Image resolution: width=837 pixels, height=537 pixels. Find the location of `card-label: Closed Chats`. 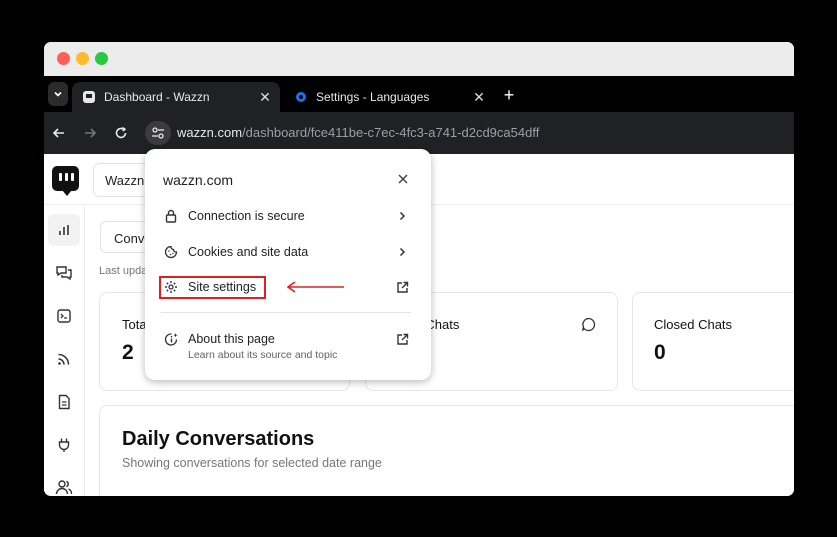

card-label: Closed Chats is located at coordinates (693, 324).